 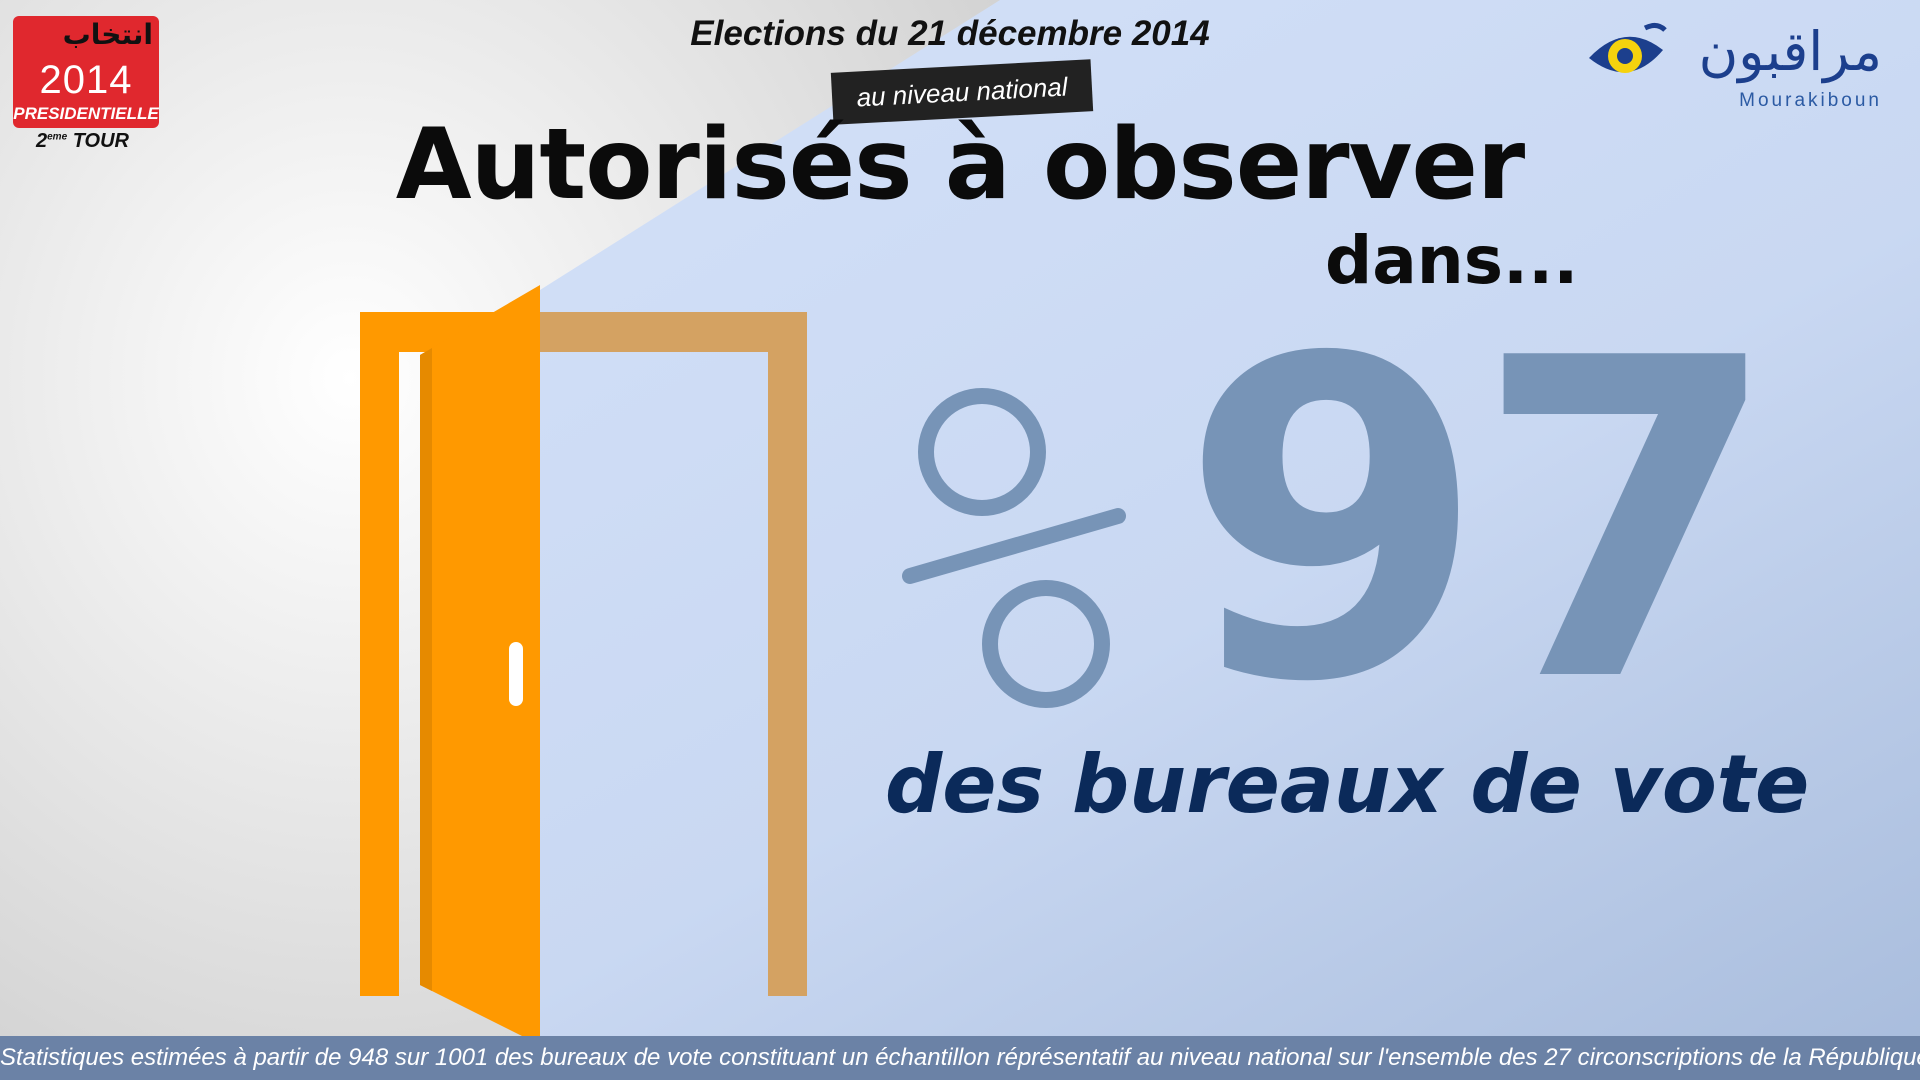 I want to click on stat-value: 97, so click(x=1480, y=522).